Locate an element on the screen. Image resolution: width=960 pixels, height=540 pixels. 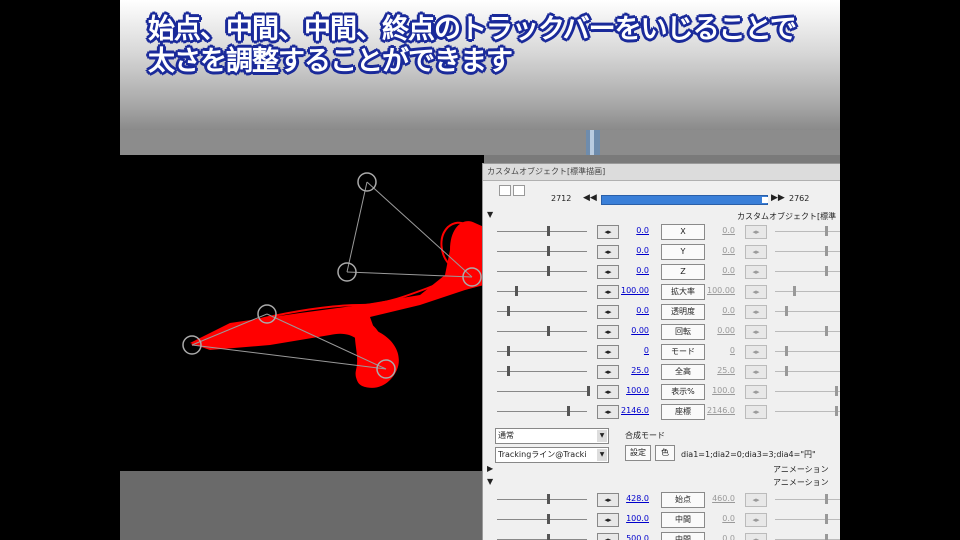
blend-mode-select: 通常 ▼ is located at coordinates (552, 436).